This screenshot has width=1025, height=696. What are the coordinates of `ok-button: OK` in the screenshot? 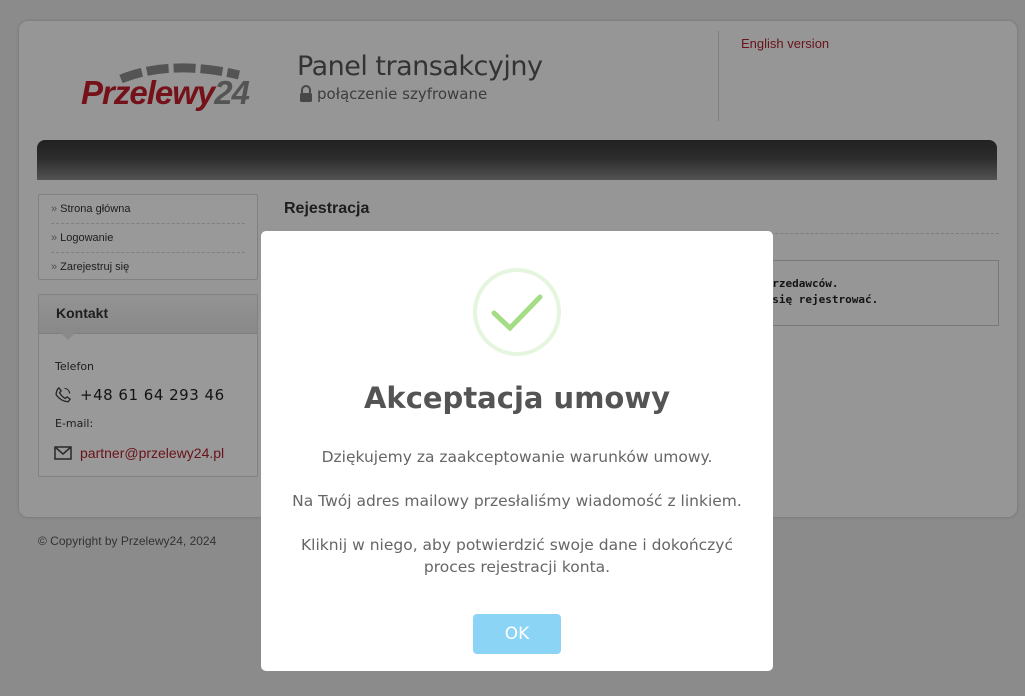 It's located at (517, 634).